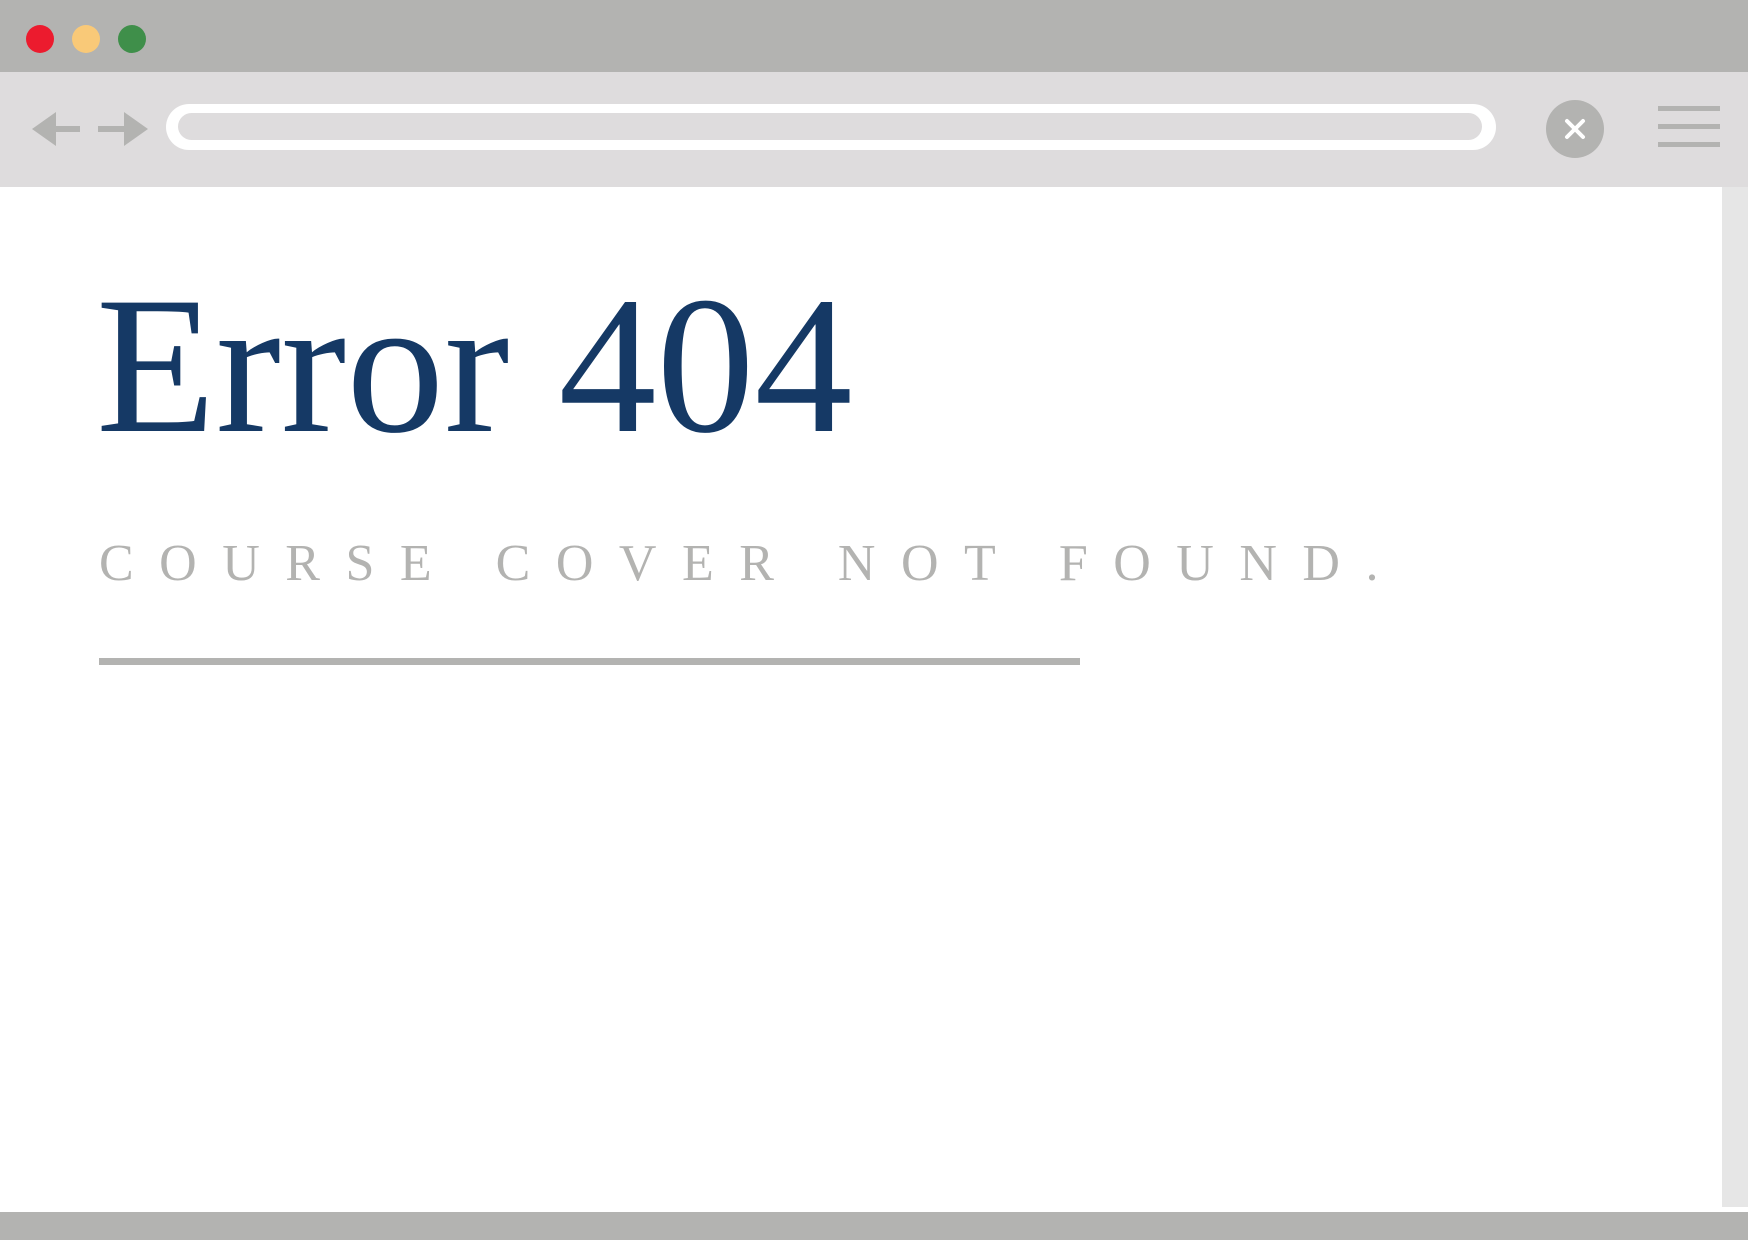 Image resolution: width=1748 pixels, height=1240 pixels. Describe the element at coordinates (589, 661) in the screenshot. I see `divider` at that location.